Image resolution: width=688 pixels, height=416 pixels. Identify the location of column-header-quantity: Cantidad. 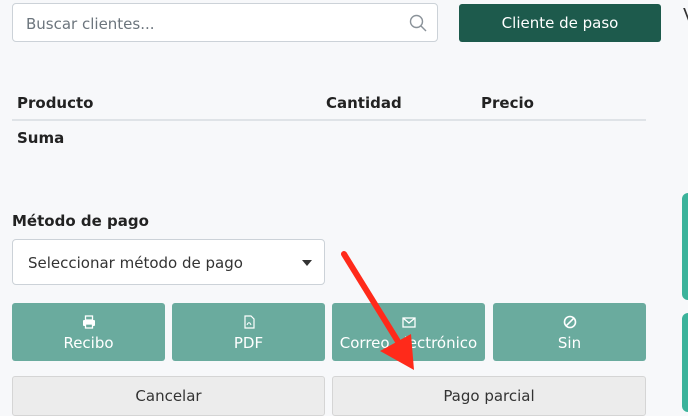
(364, 103).